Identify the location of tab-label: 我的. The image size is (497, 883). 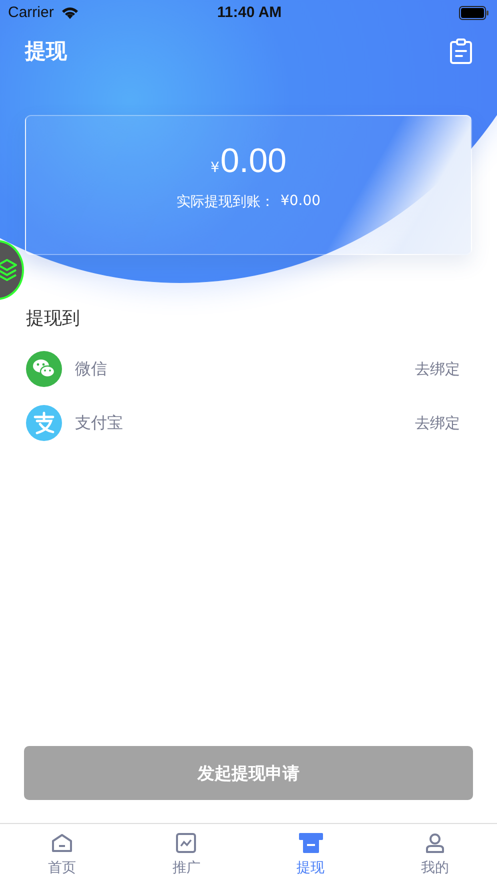
(434, 868).